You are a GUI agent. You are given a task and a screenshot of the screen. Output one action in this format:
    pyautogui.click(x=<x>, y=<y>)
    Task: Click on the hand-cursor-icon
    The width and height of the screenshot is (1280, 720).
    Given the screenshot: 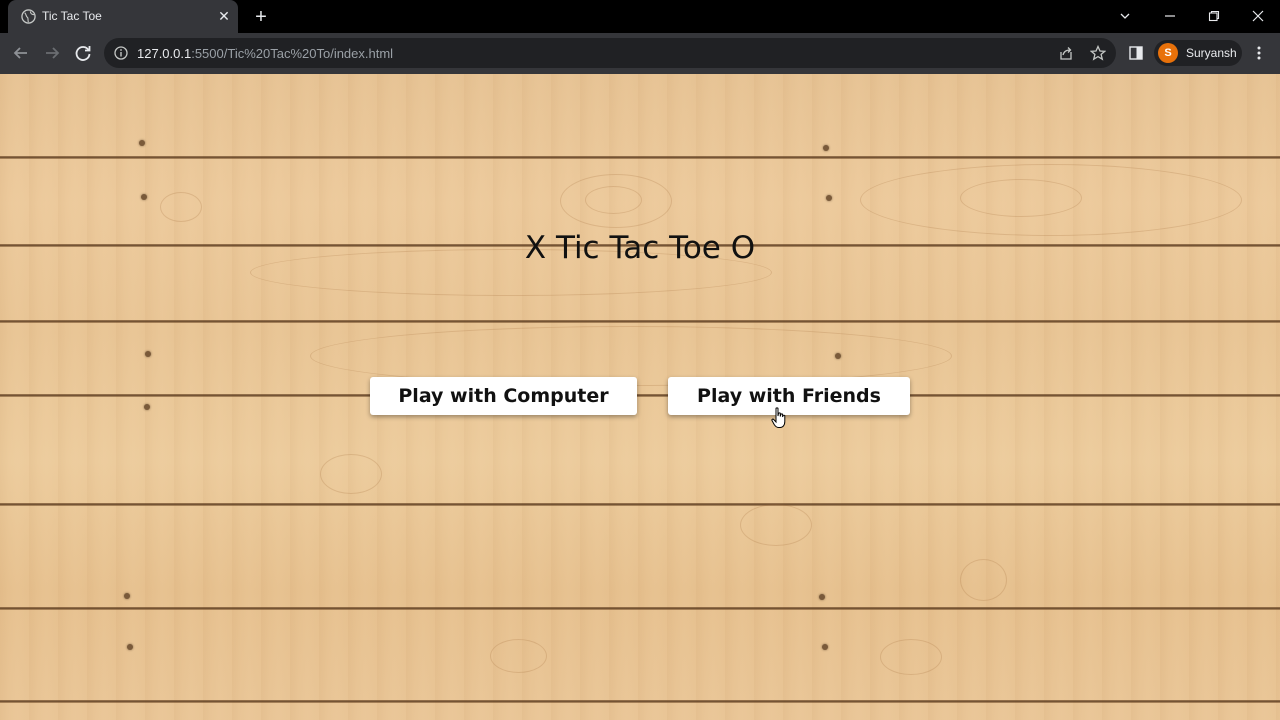 What is the action you would take?
    pyautogui.click(x=778, y=417)
    